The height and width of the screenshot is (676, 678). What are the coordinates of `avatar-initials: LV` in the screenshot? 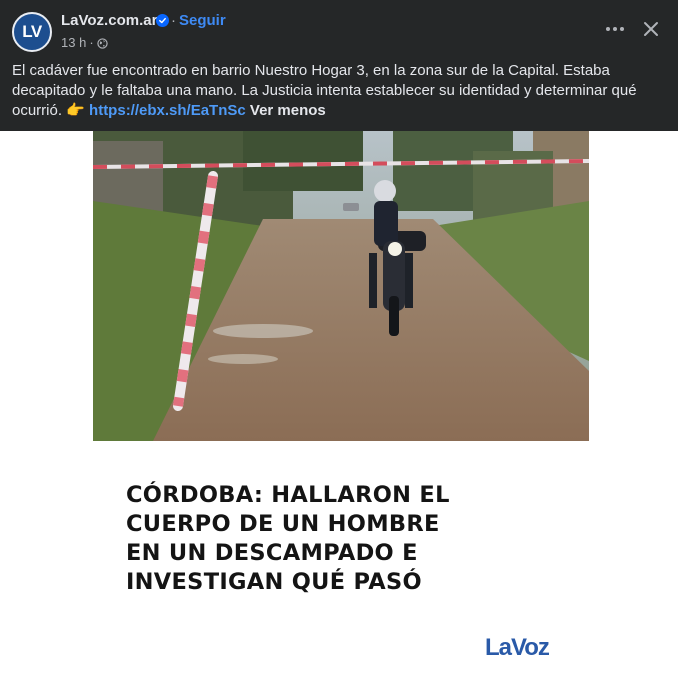 It's located at (32, 31).